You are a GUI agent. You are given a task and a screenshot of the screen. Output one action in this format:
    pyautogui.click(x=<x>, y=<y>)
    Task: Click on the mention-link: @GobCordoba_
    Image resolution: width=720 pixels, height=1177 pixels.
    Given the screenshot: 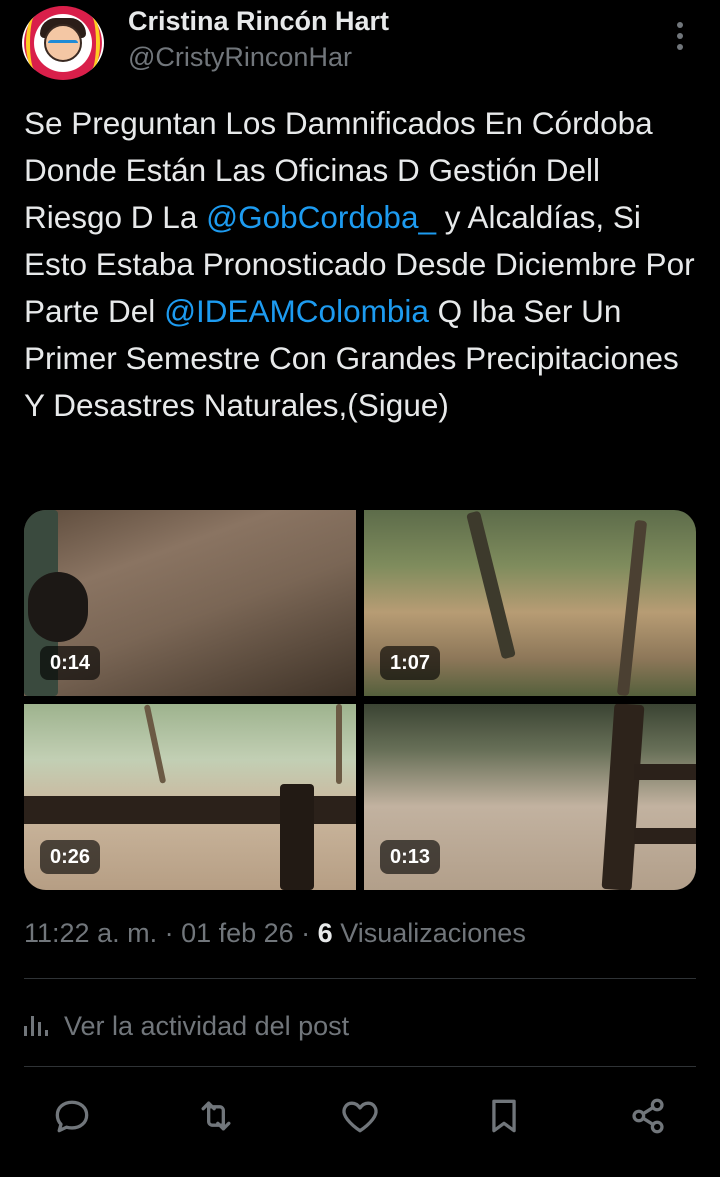 What is the action you would take?
    pyautogui.click(x=321, y=217)
    